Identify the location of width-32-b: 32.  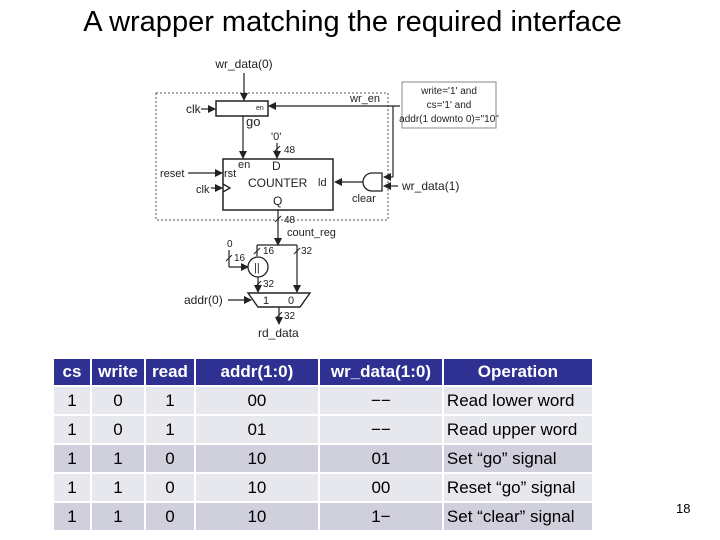
(269, 284).